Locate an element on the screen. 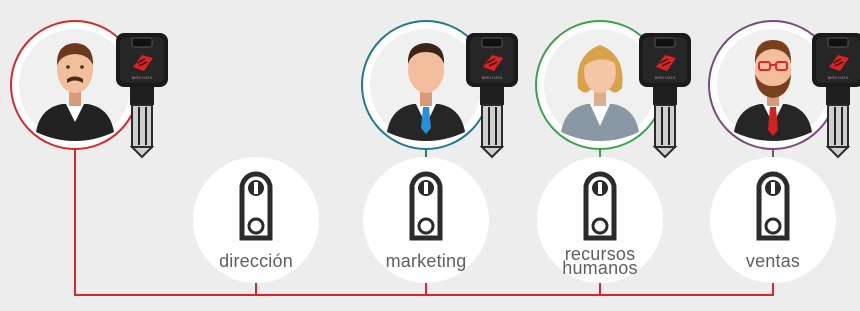  department-label-ventas: ventas is located at coordinates (773, 261).